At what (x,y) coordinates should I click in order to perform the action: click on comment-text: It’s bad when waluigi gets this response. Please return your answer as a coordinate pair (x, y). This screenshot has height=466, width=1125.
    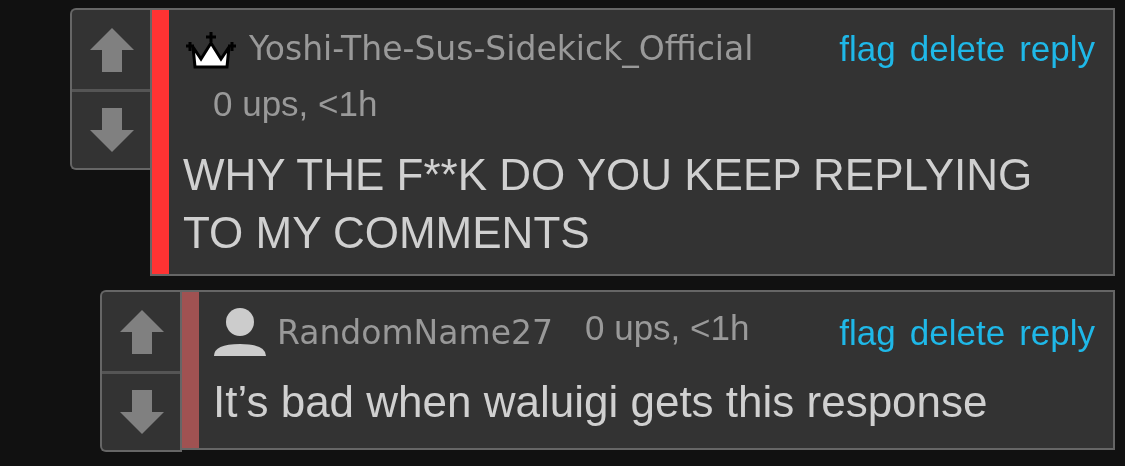
    Looking at the image, I should click on (601, 401).